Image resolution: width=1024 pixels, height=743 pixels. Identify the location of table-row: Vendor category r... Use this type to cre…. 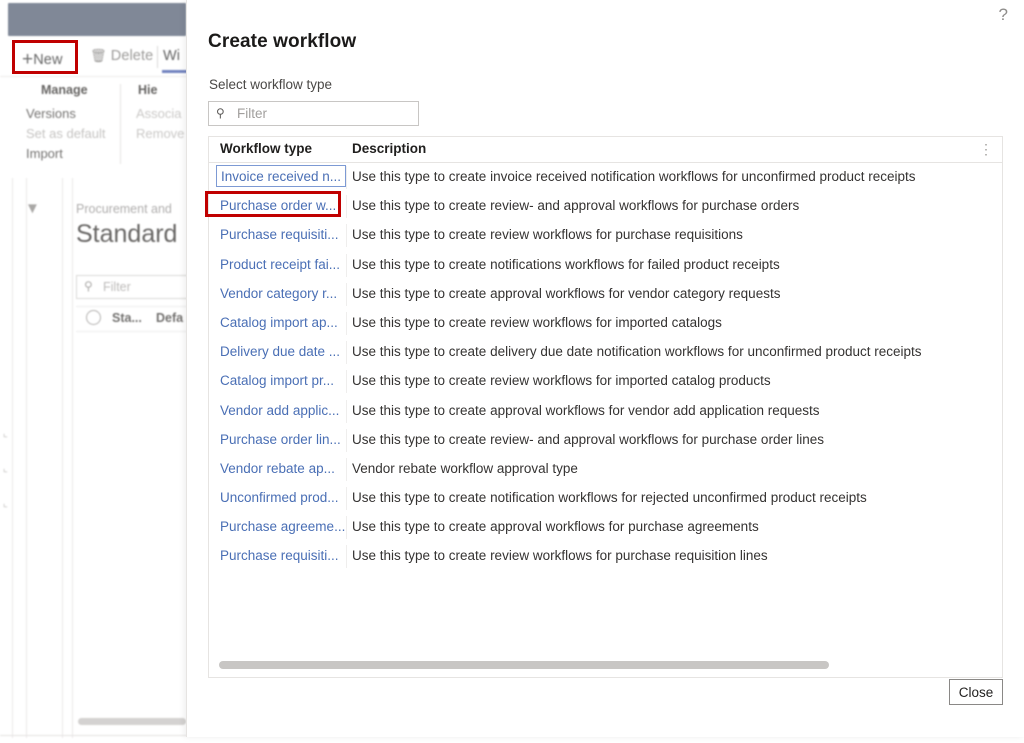
(605, 294).